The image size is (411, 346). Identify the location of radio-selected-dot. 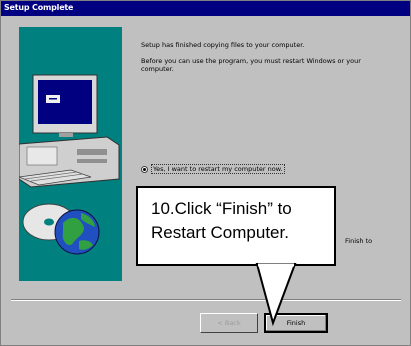
(144, 169).